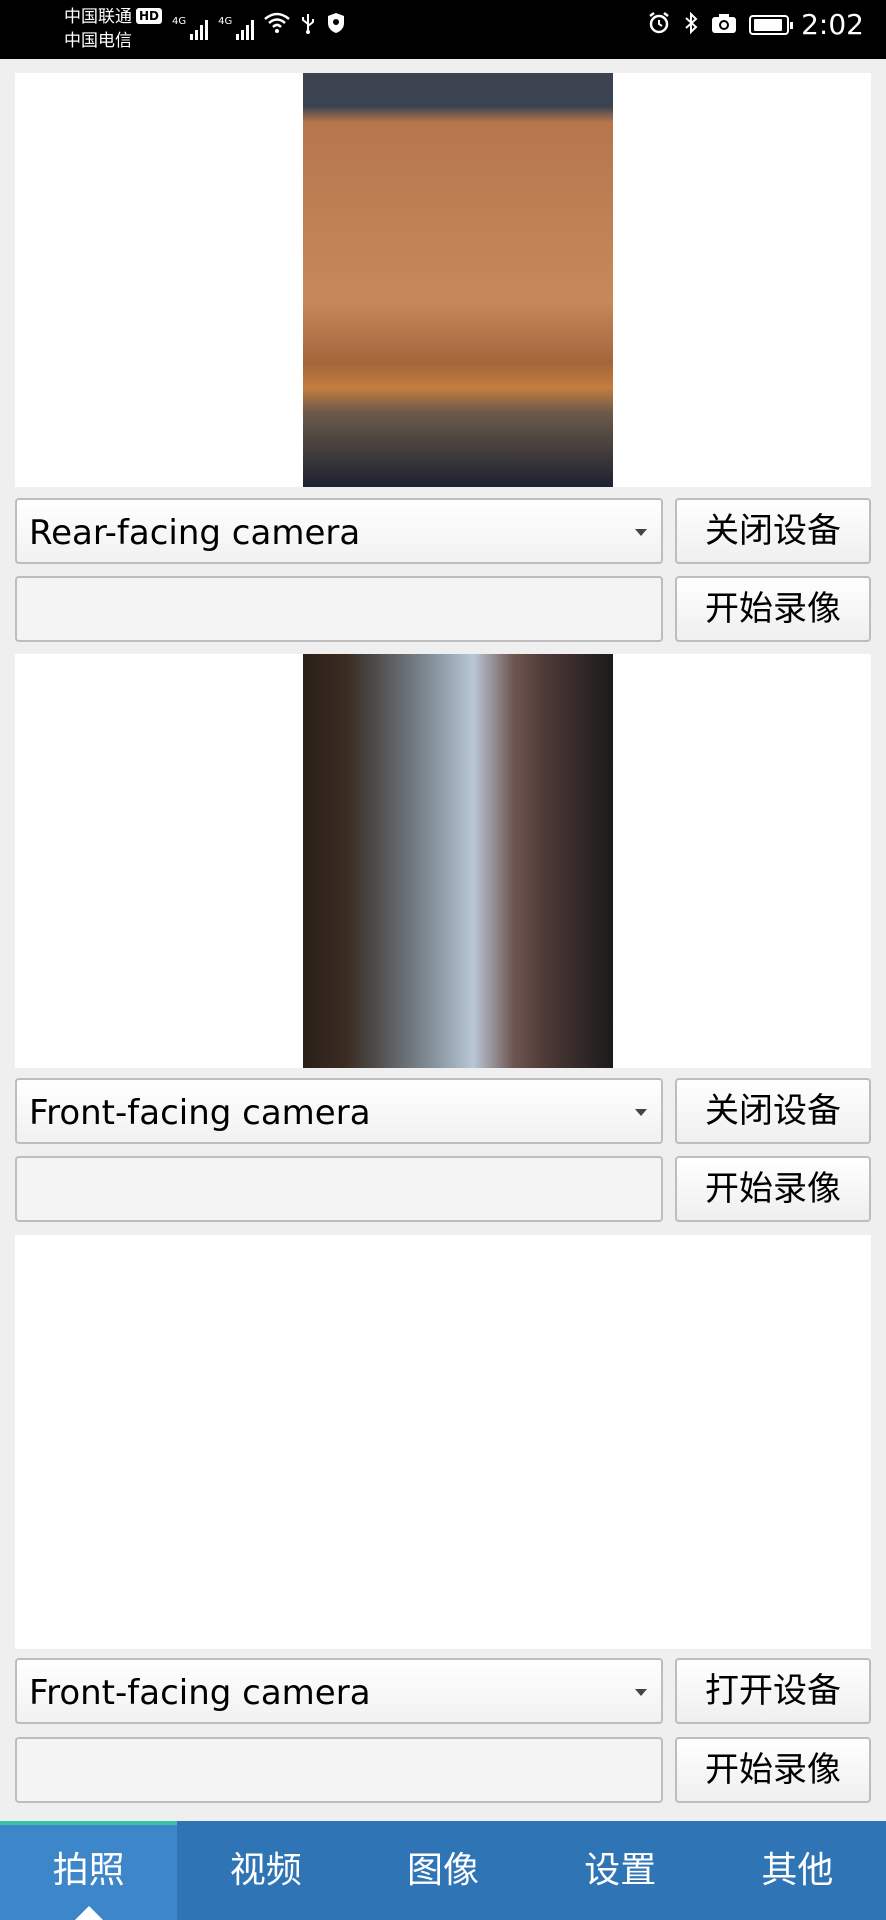 The image size is (886, 1920). Describe the element at coordinates (195, 533) in the screenshot. I see `camera-select-value: Rear-facing camera` at that location.